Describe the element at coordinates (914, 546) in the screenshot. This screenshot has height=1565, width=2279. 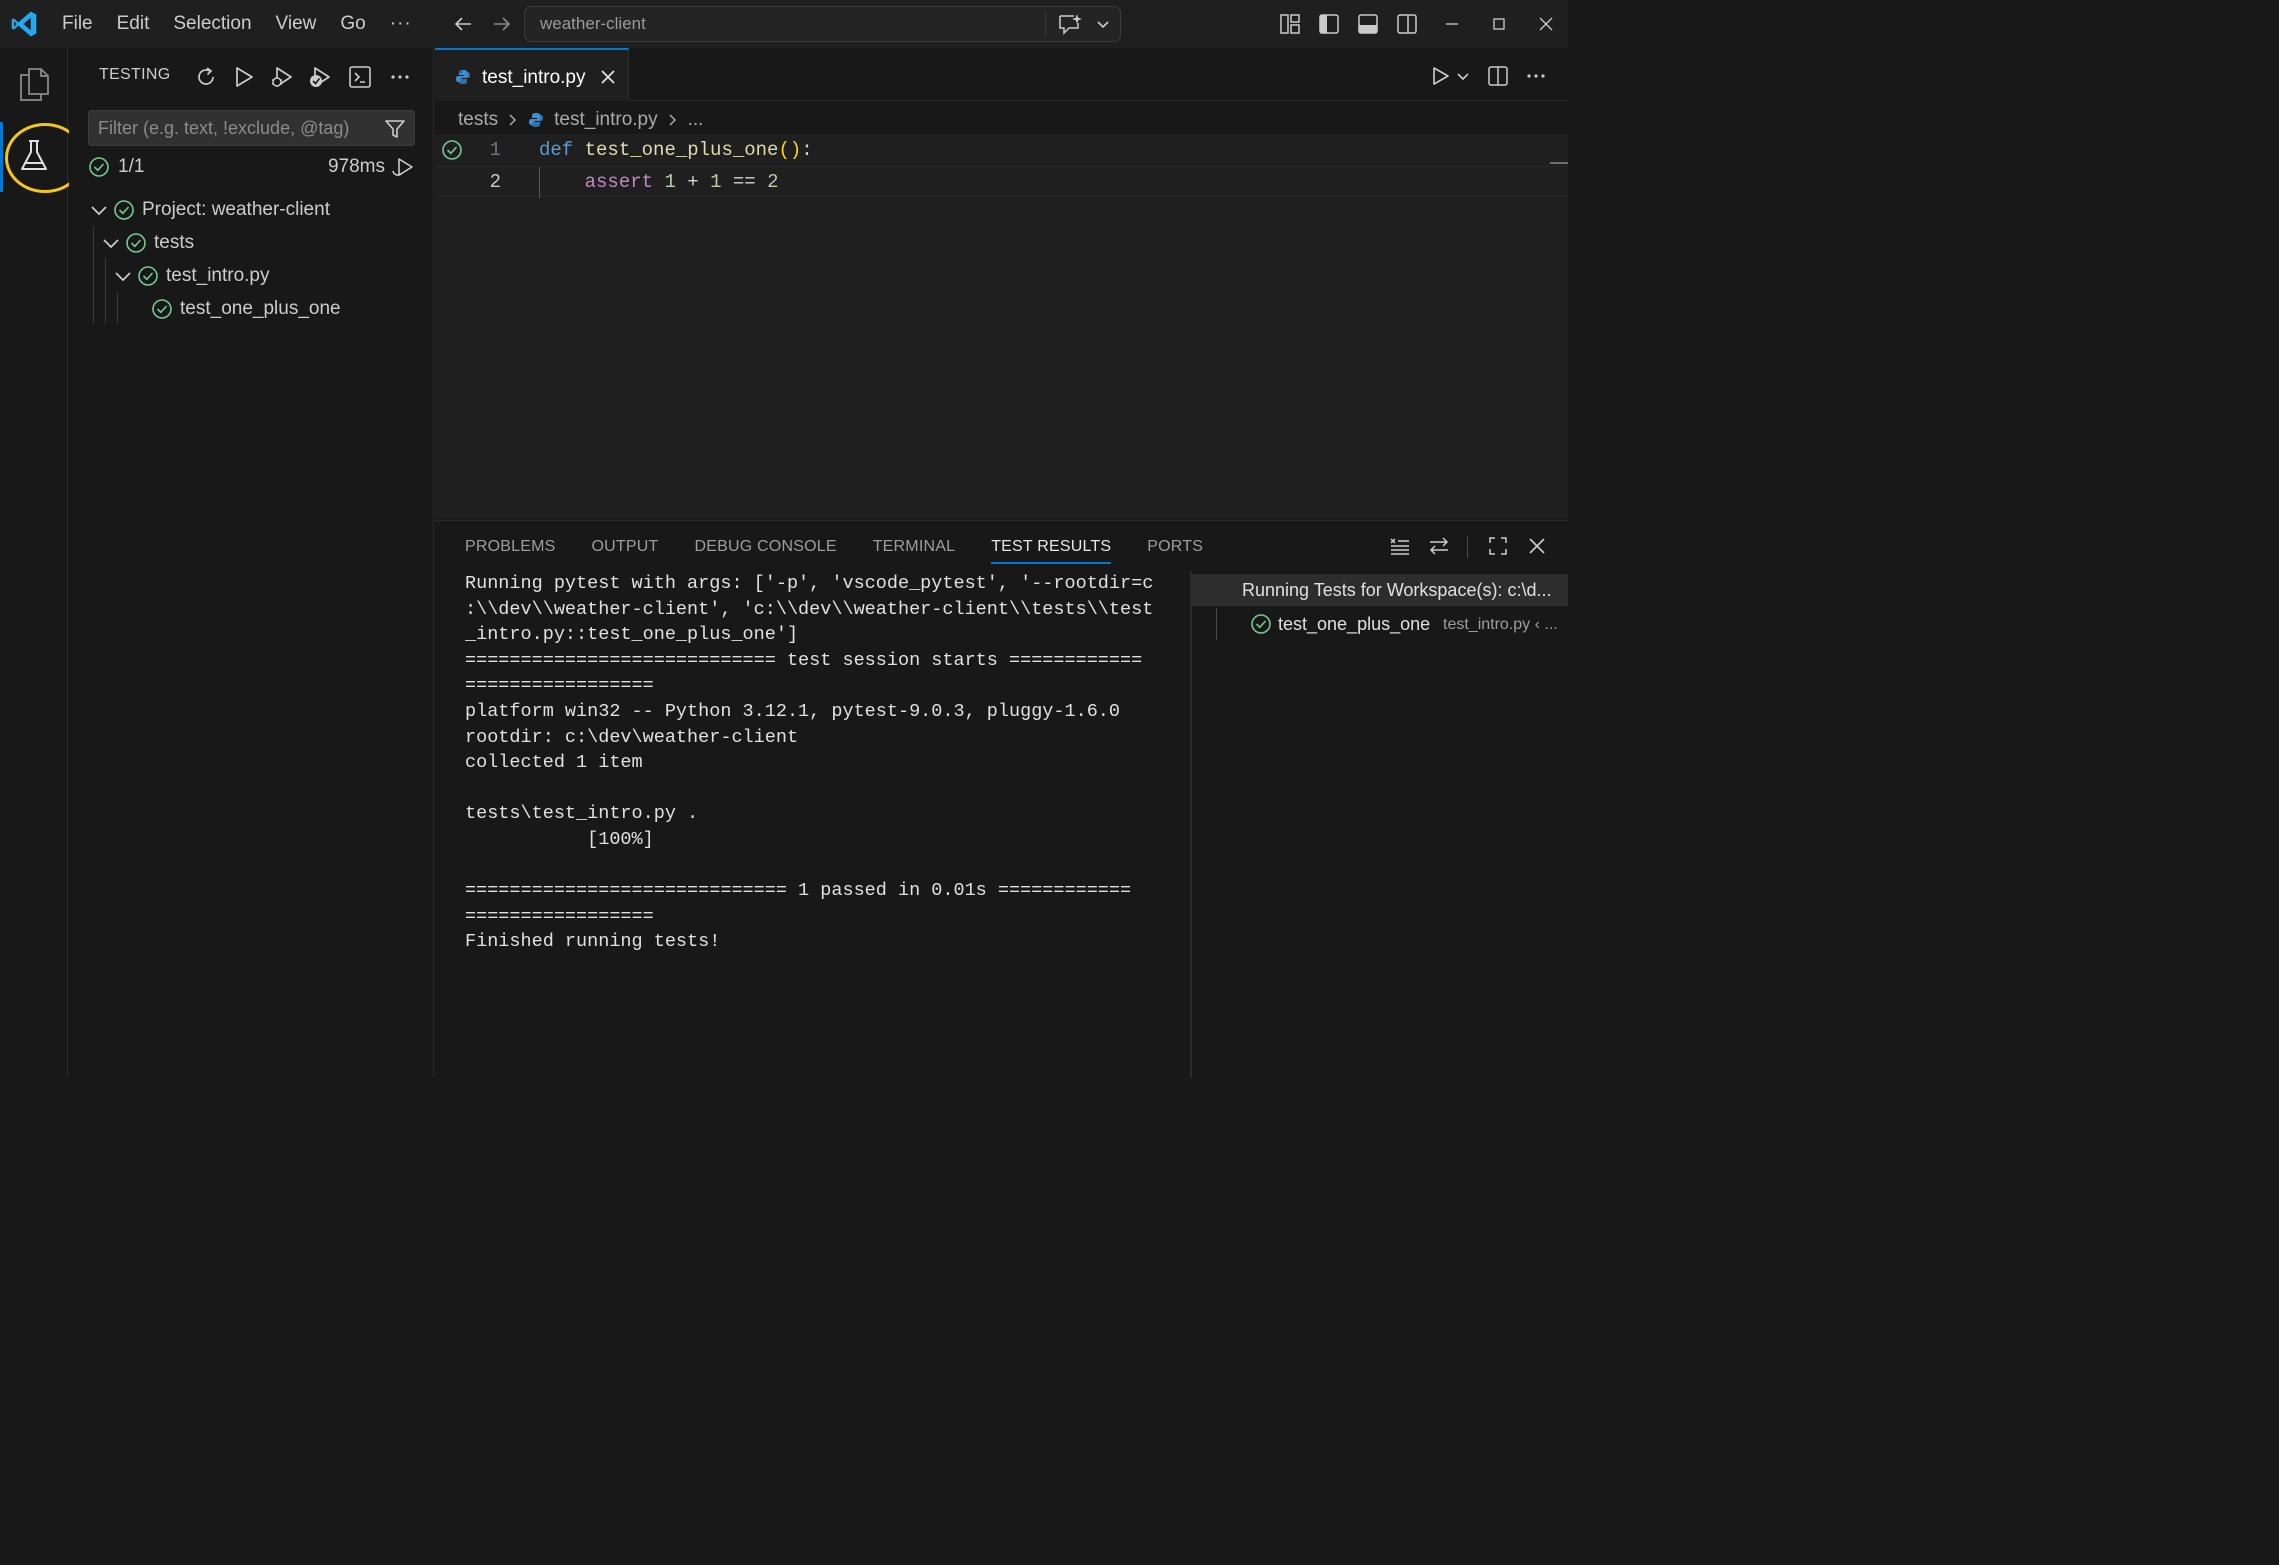
I see `tab-terminal: TERMINAL` at that location.